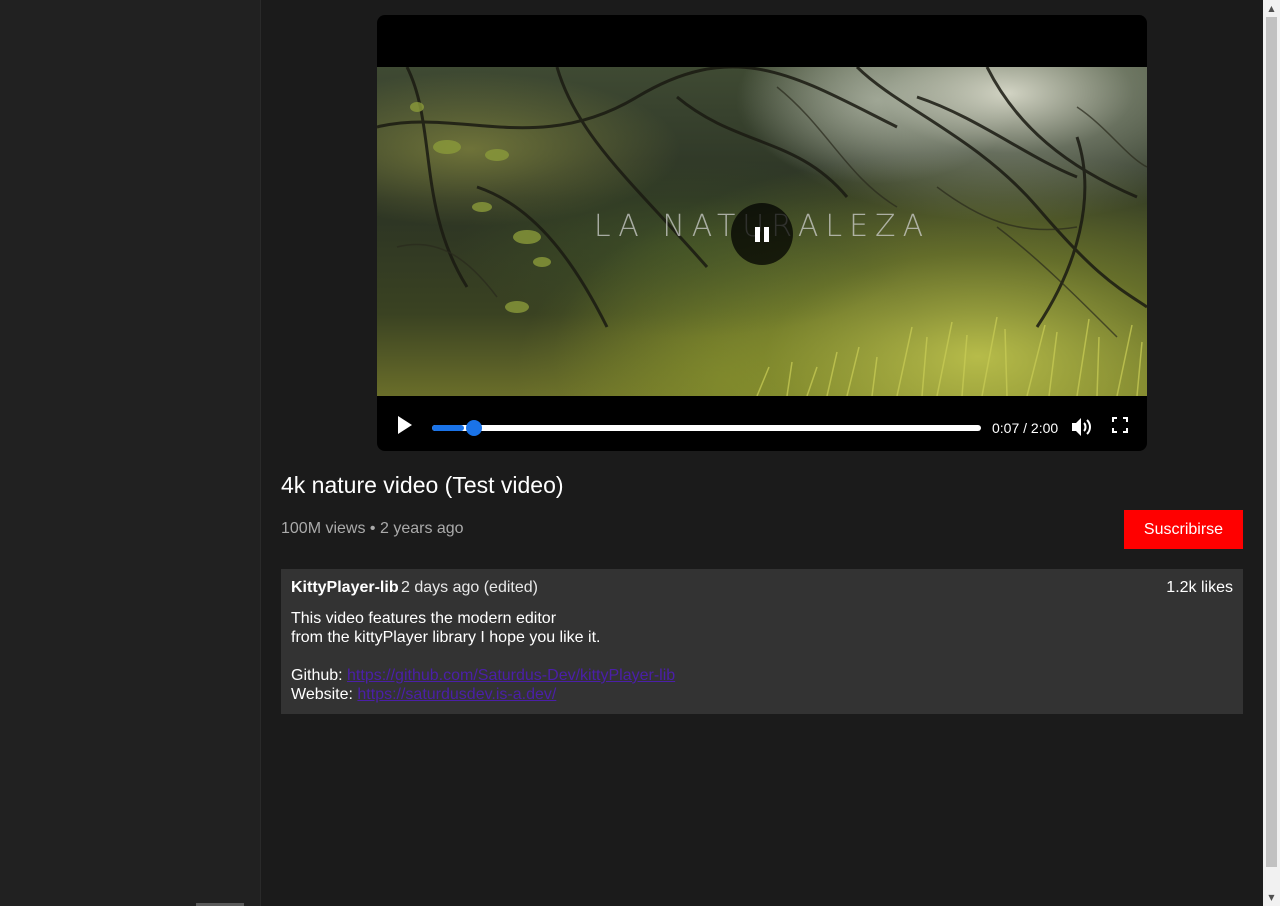 The image size is (1280, 906). I want to click on video-controls: 0:07 / 2:00, so click(762, 423).